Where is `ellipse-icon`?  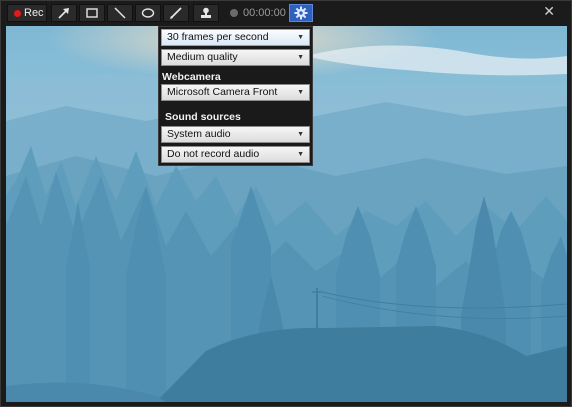 ellipse-icon is located at coordinates (148, 13).